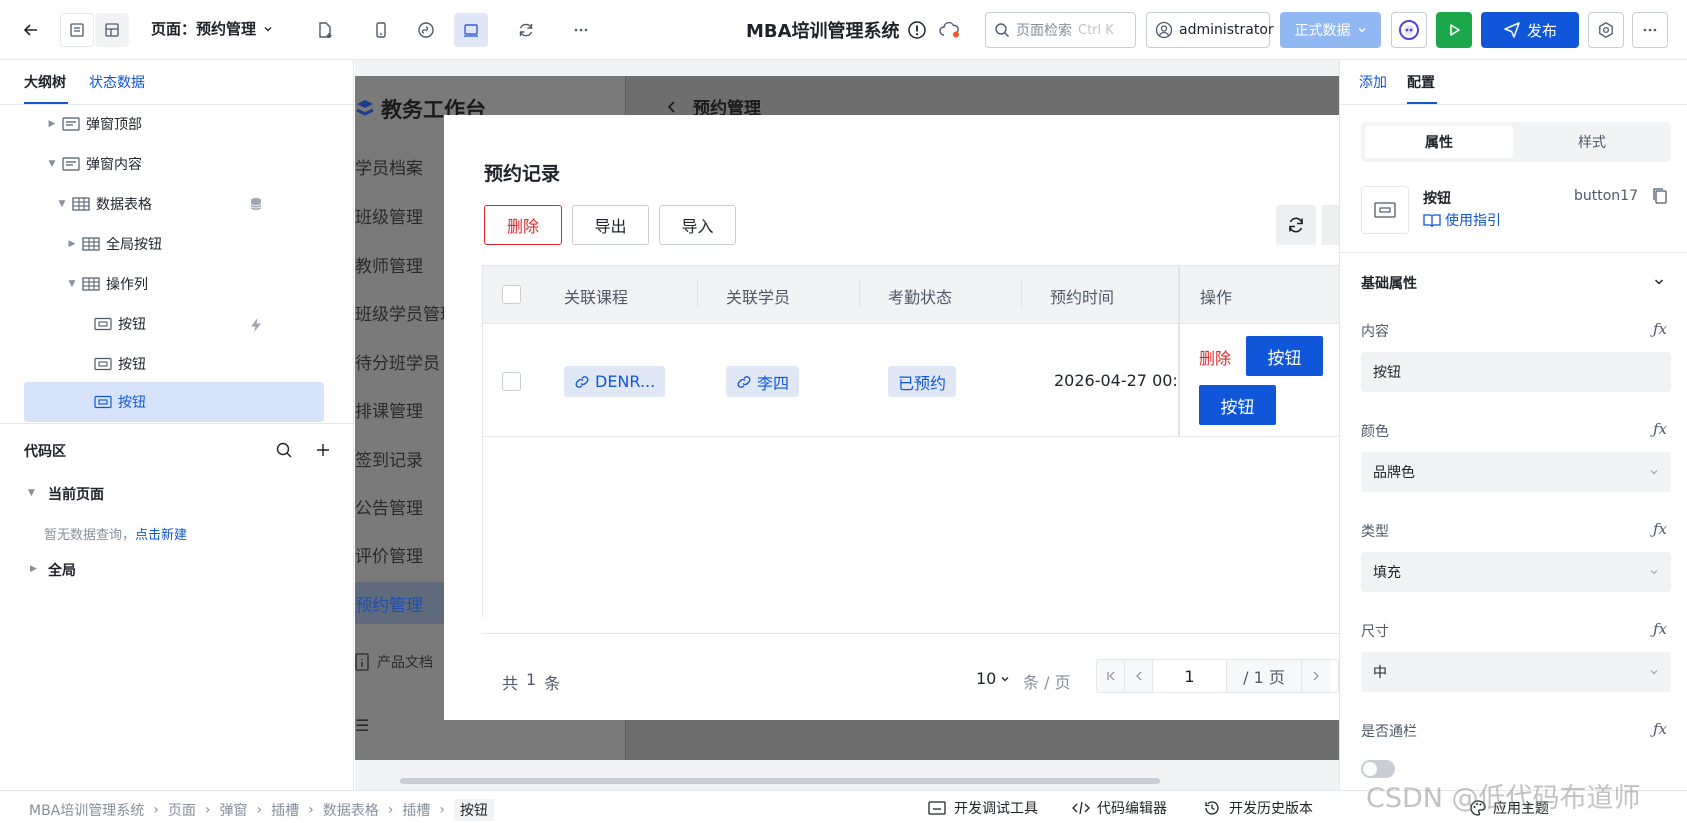  Describe the element at coordinates (256, 204) in the screenshot. I see `database-icon` at that location.